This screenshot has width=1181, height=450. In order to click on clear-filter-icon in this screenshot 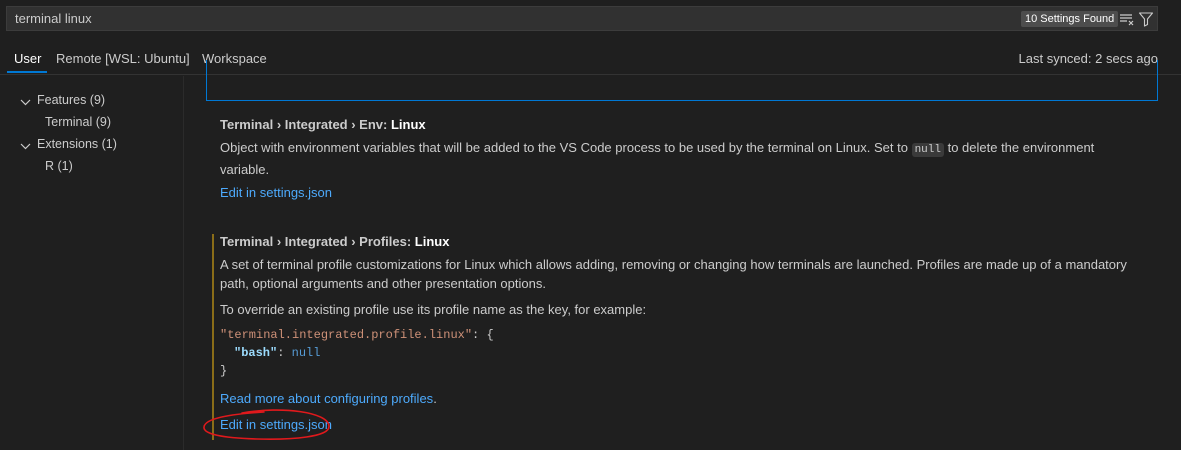, I will do `click(1127, 19)`.